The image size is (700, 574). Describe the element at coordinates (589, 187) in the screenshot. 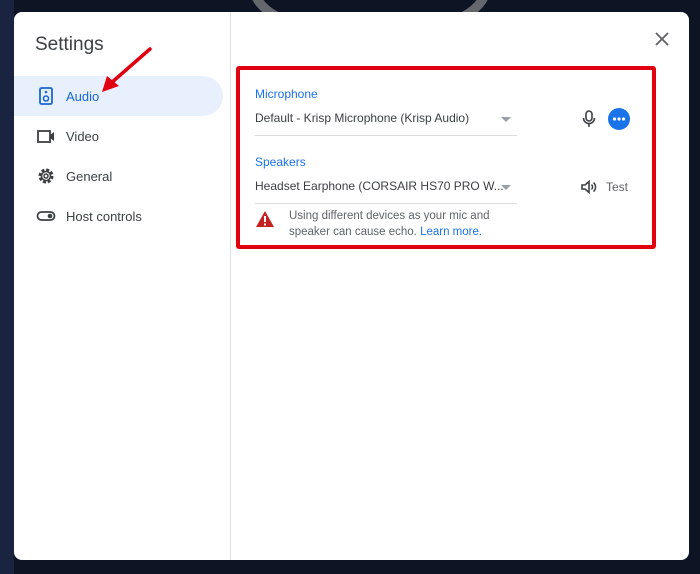

I see `volume-icon` at that location.